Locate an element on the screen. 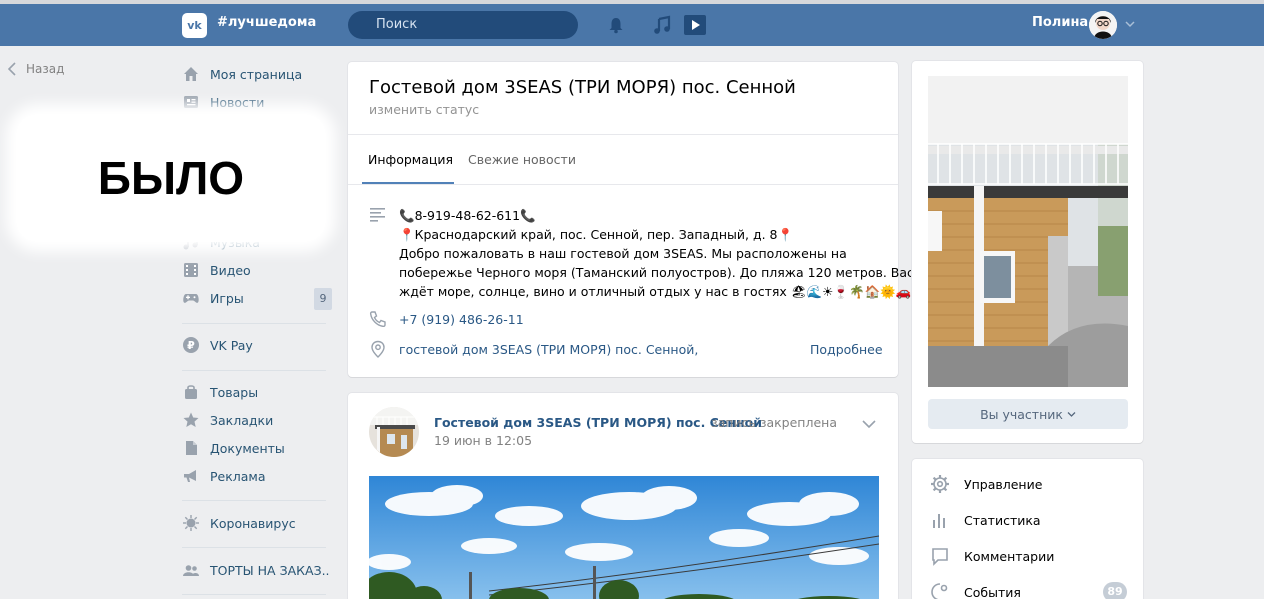  sidebar-item-coronavirus: Коронавирус is located at coordinates (257, 523).